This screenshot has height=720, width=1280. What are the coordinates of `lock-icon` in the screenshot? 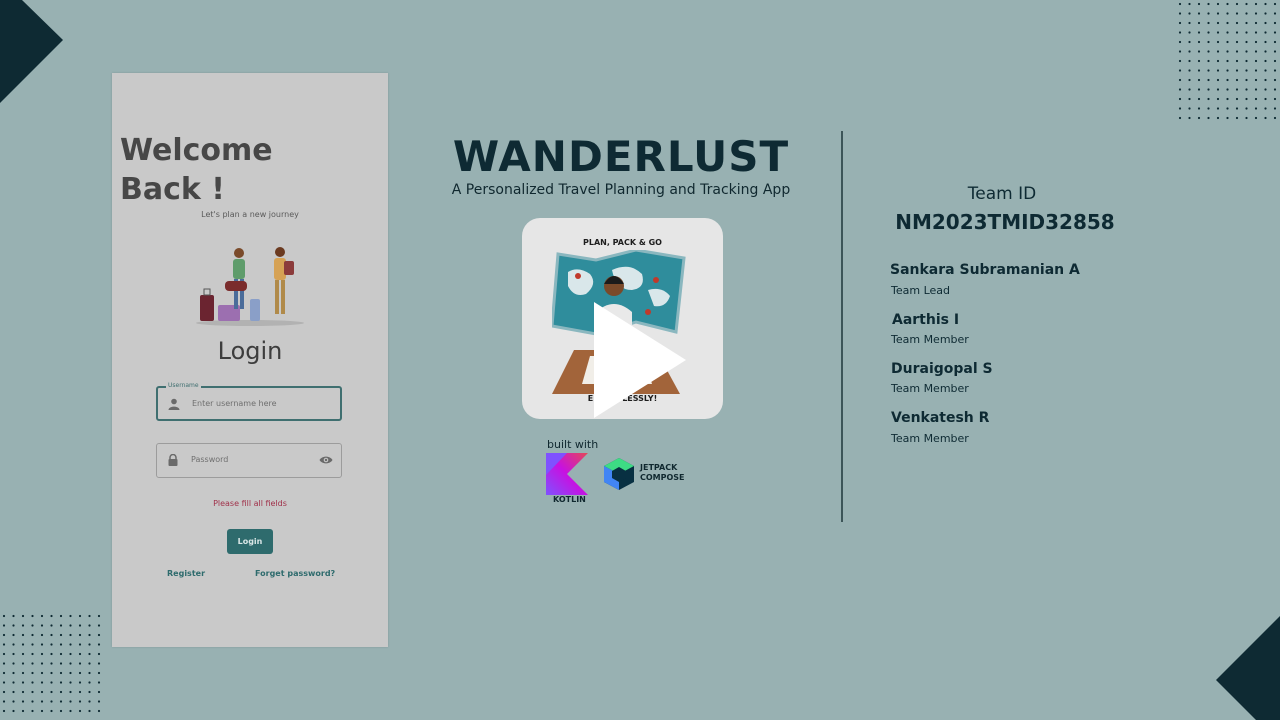 It's located at (173, 460).